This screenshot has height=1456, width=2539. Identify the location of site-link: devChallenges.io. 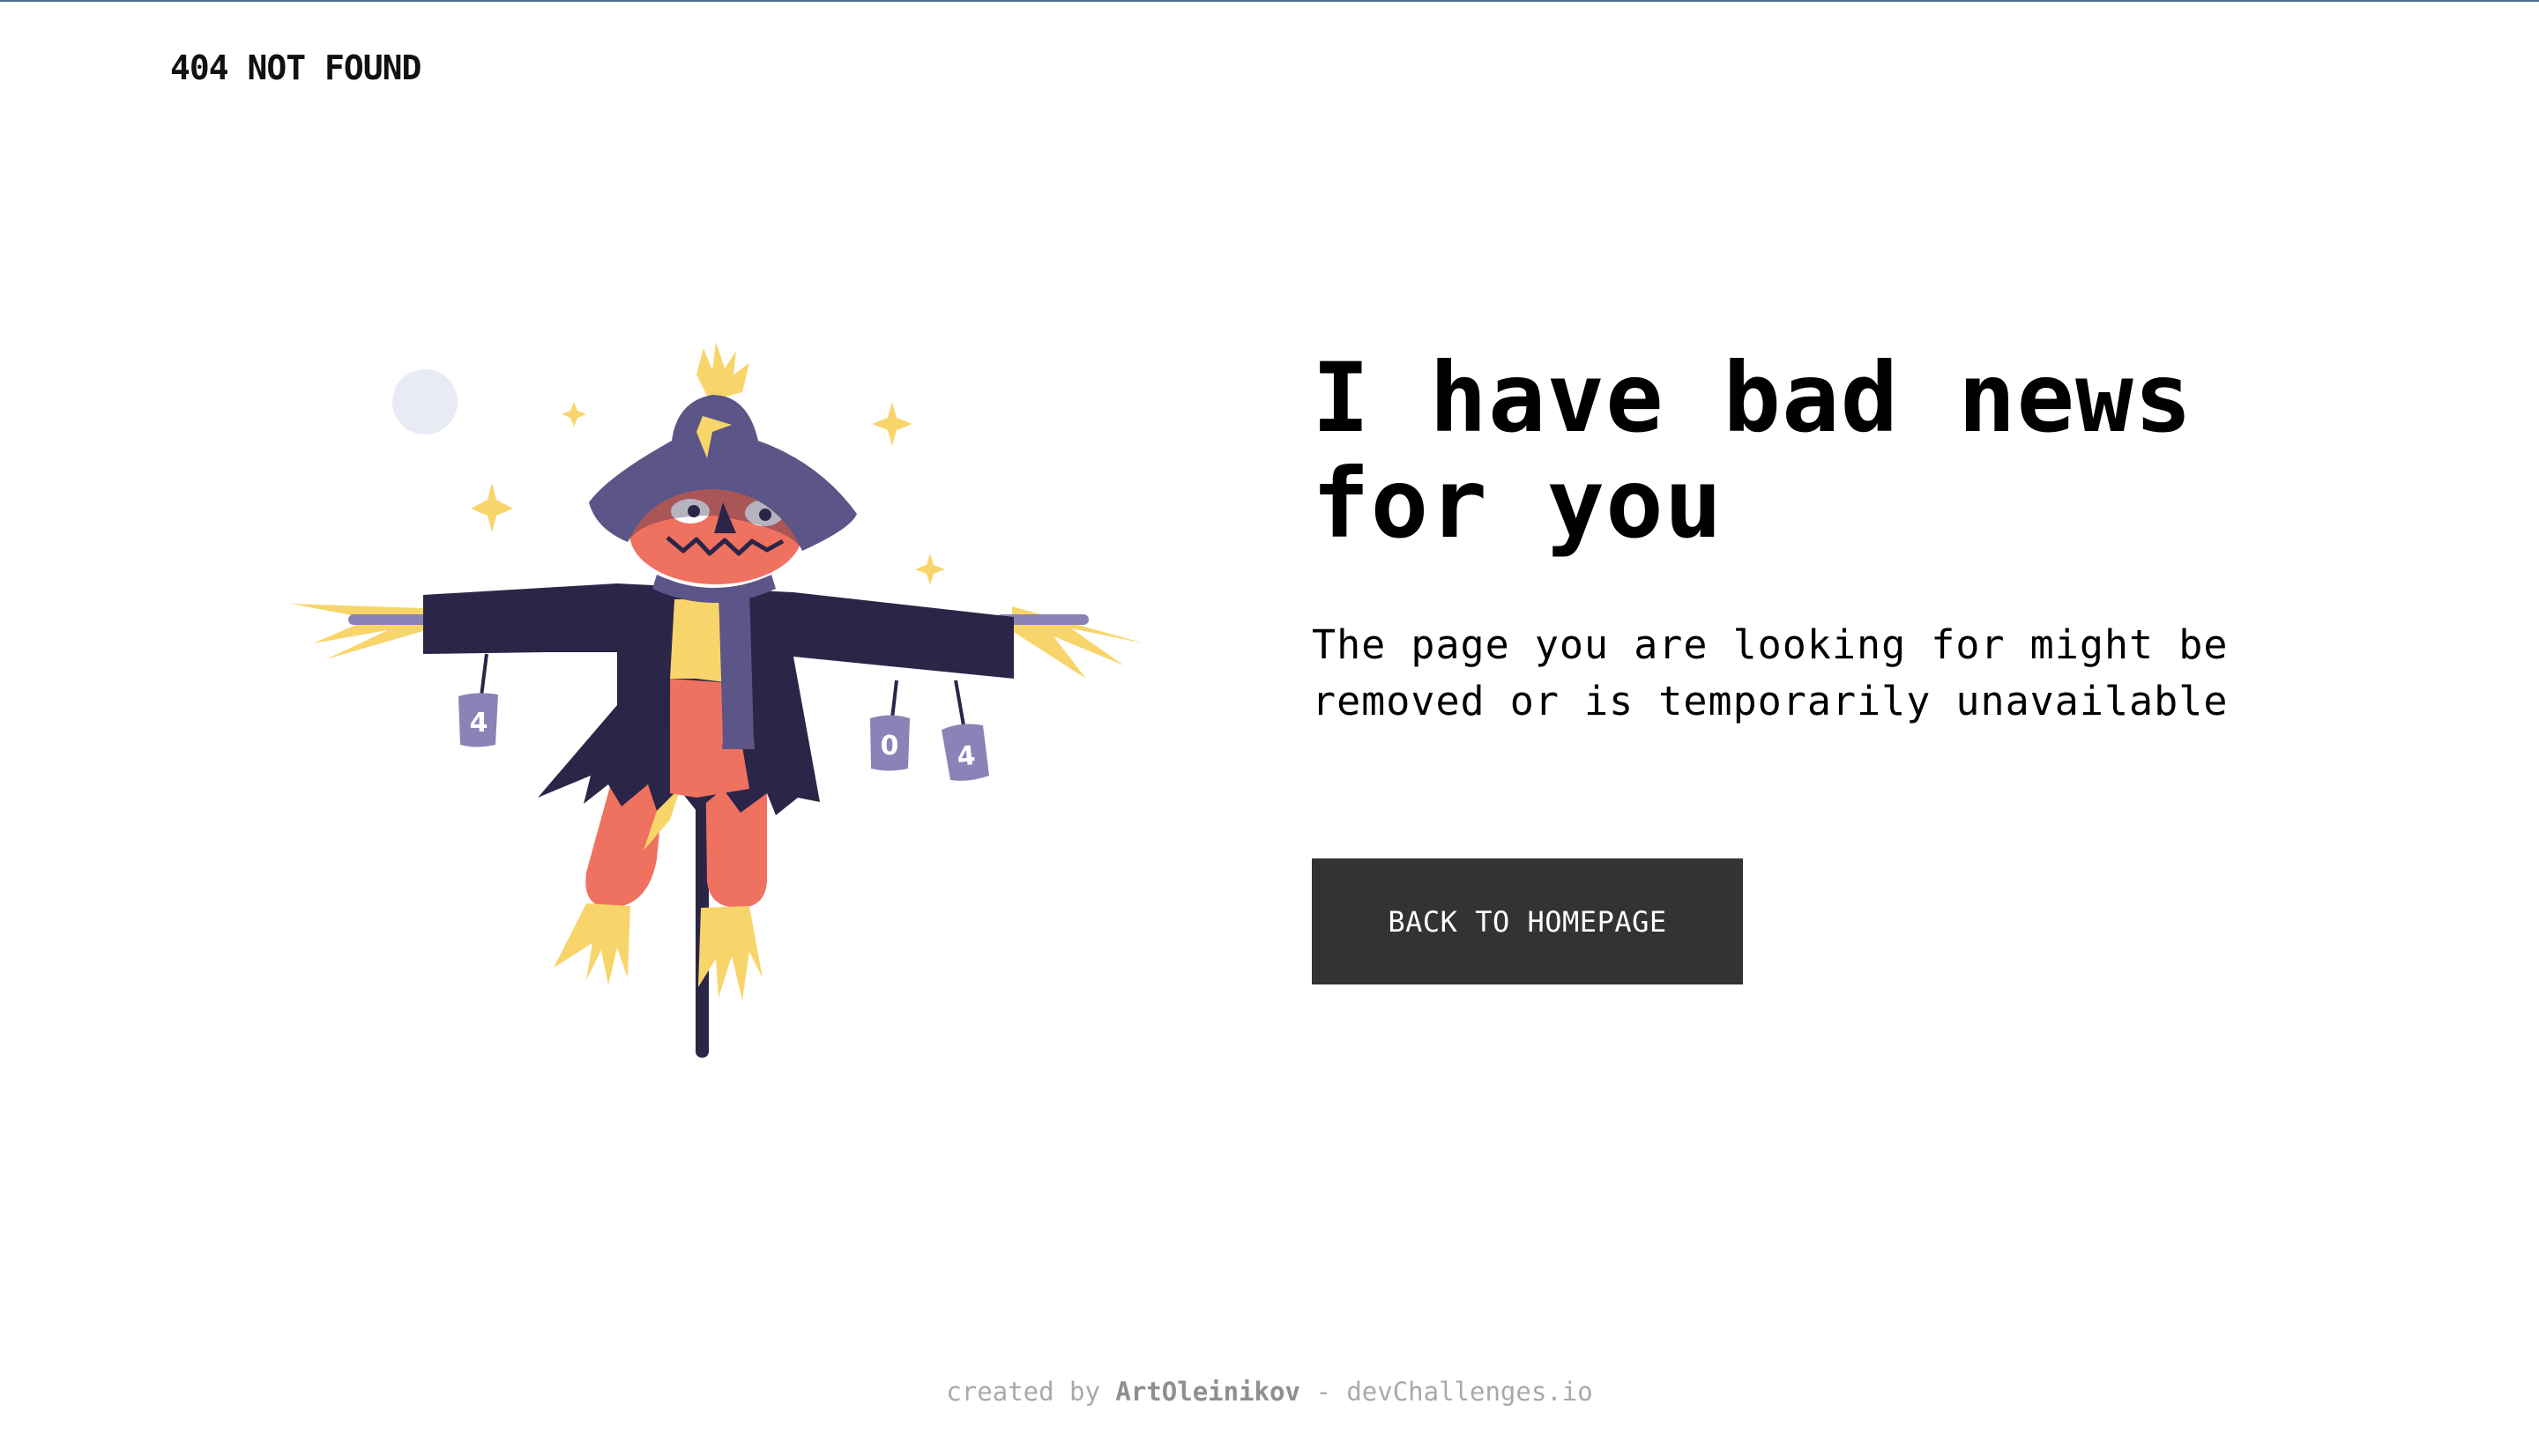
(1469, 1392).